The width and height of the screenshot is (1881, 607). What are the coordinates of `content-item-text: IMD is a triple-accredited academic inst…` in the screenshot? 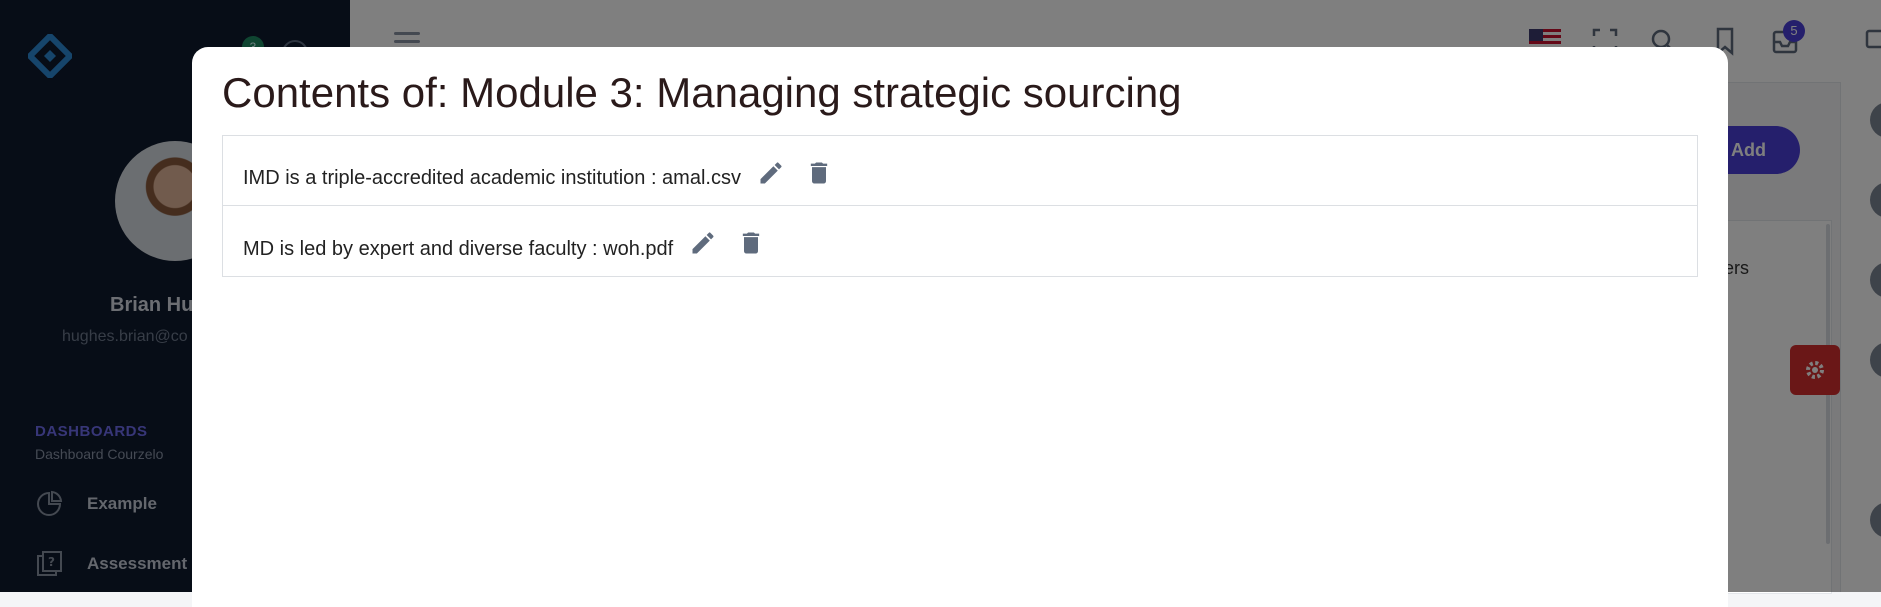 It's located at (492, 178).